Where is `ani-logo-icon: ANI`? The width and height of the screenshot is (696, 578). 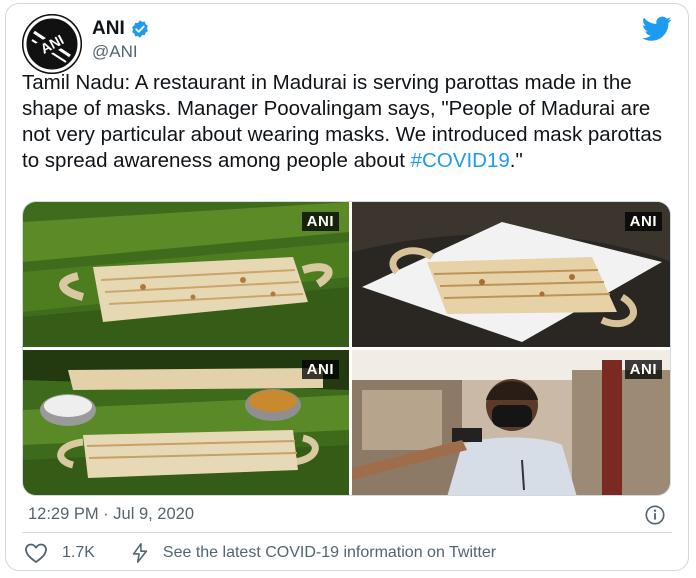
ani-logo-icon: ANI is located at coordinates (52, 44).